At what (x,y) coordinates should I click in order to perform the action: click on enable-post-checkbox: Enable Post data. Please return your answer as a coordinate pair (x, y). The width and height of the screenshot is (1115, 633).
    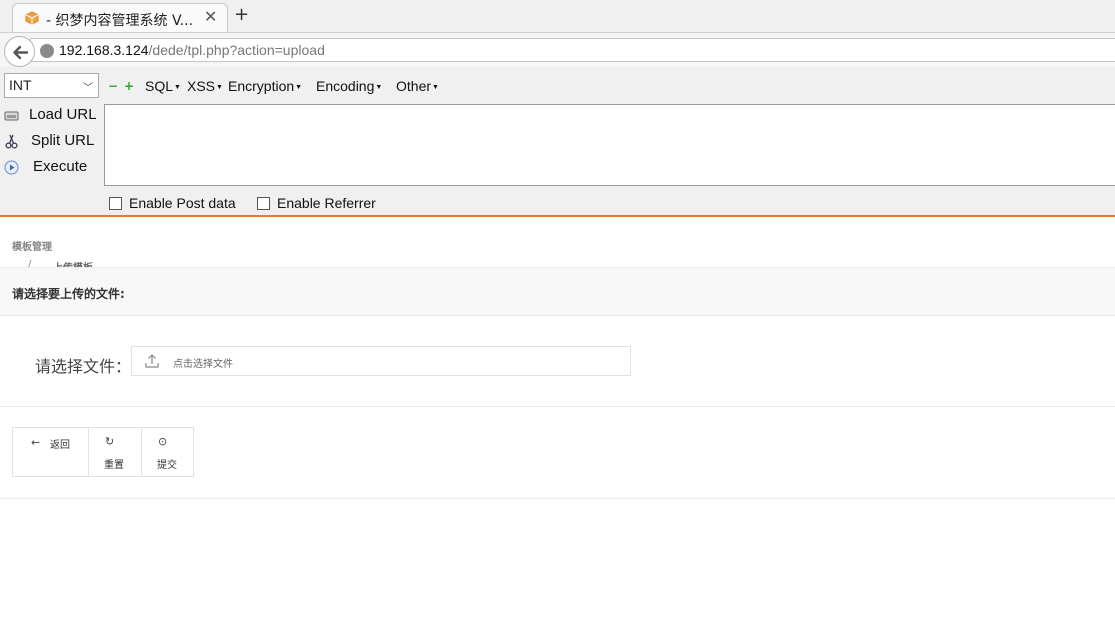
    Looking at the image, I should click on (172, 203).